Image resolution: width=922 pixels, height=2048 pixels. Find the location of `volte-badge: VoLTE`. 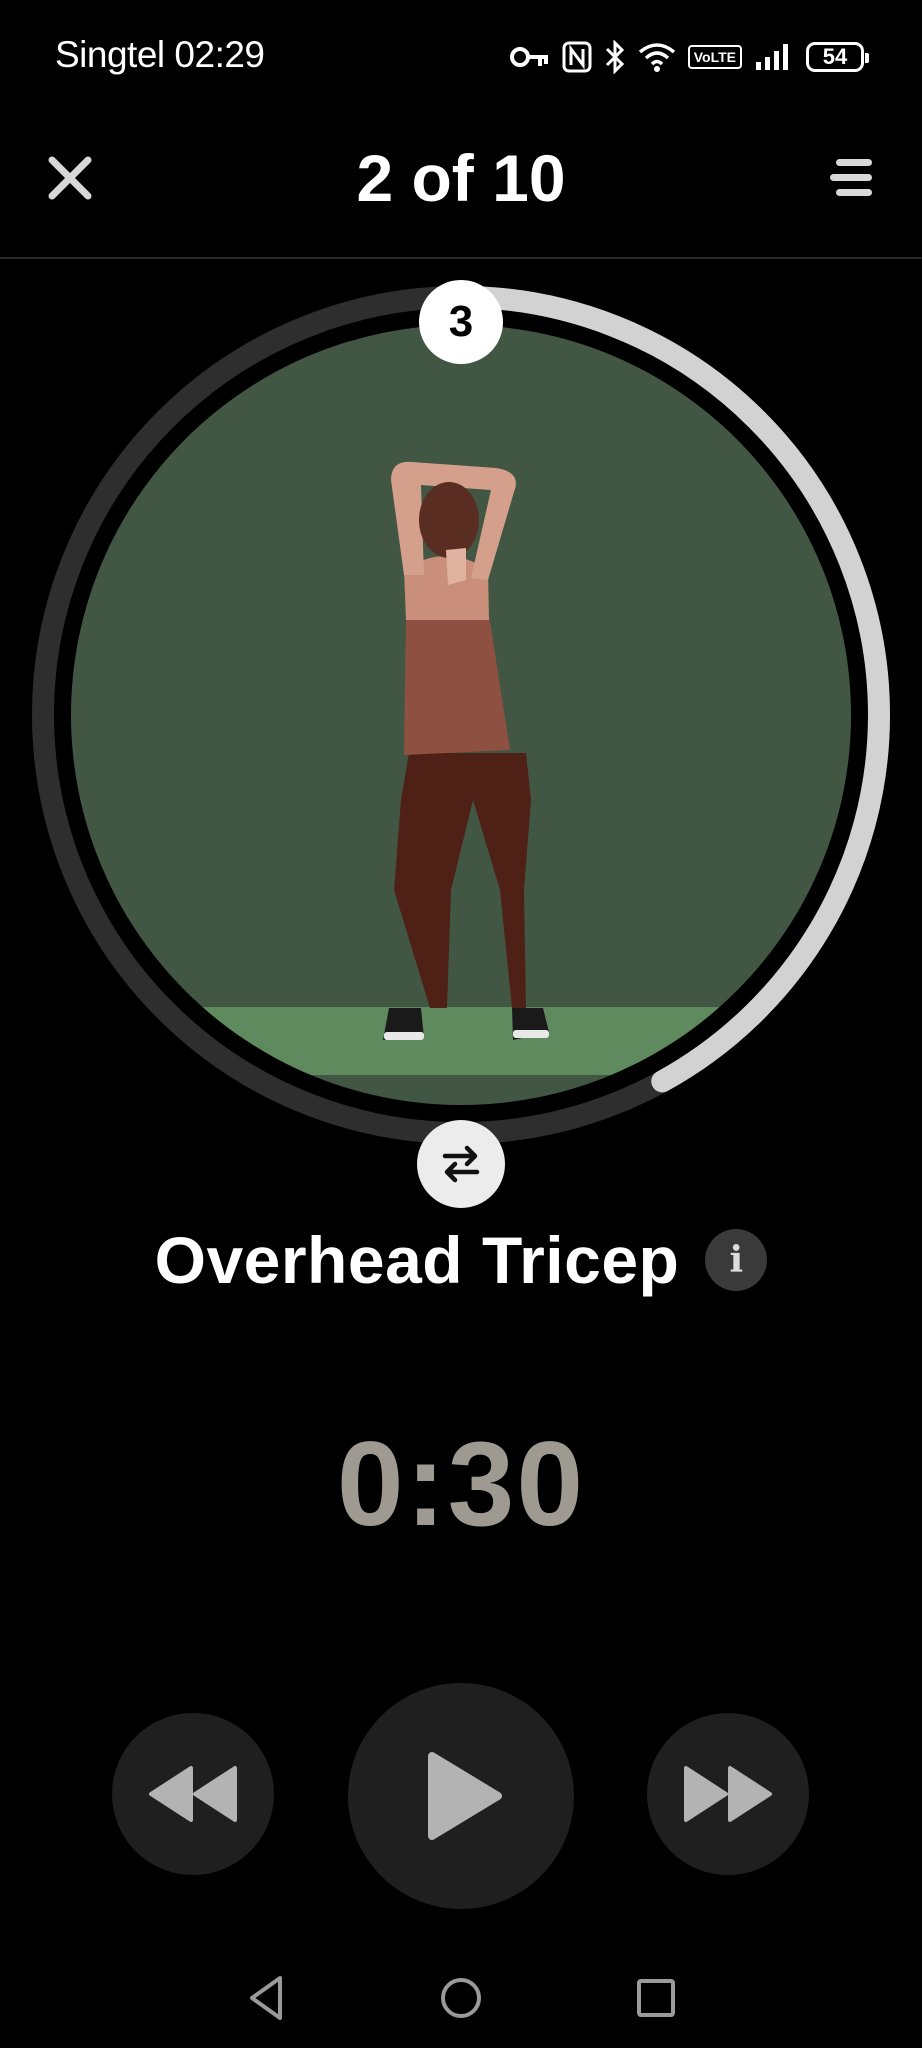

volte-badge: VoLTE is located at coordinates (714, 57).